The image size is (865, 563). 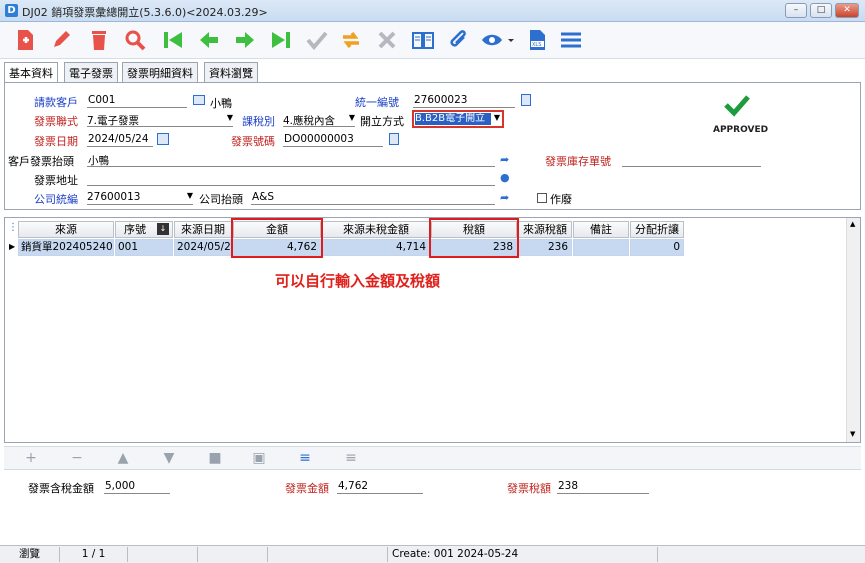 I want to click on view-icon, so click(x=498, y=40).